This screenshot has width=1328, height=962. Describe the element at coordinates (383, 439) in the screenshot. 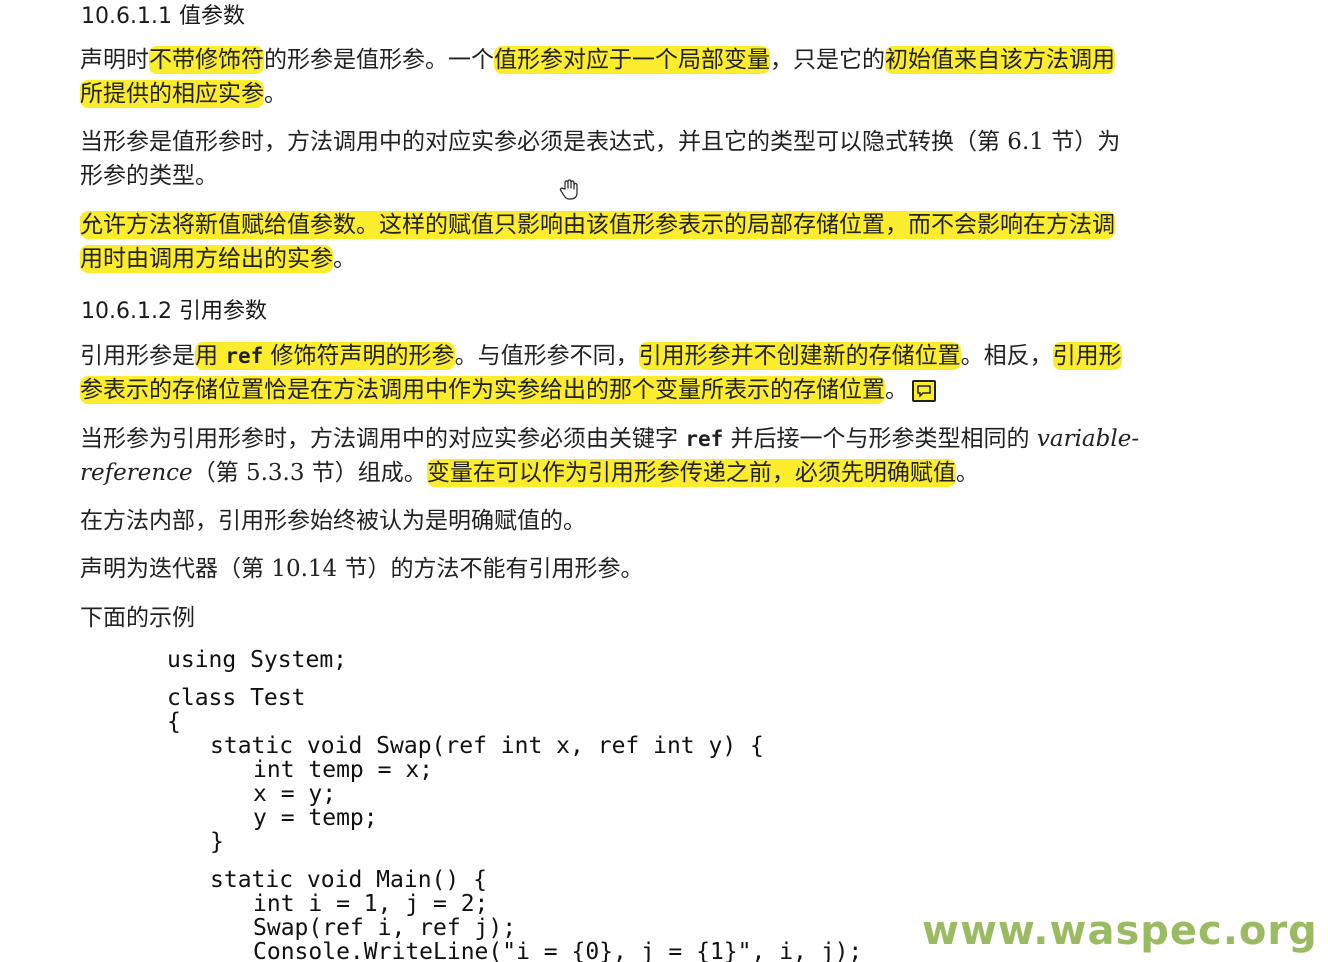

I see `text-span: 当形参为引用形参时，方法调用中的对应实参必须由关键字` at that location.